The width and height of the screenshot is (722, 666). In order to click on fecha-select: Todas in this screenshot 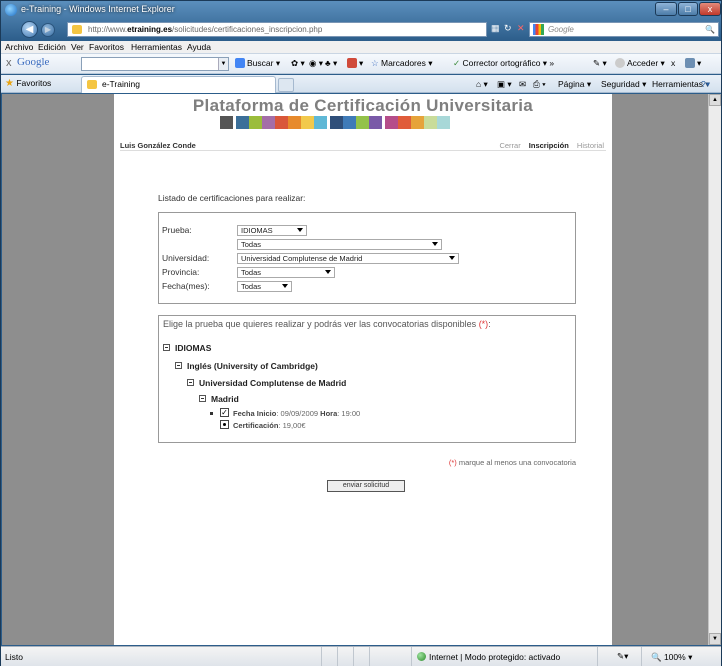, I will do `click(264, 286)`.